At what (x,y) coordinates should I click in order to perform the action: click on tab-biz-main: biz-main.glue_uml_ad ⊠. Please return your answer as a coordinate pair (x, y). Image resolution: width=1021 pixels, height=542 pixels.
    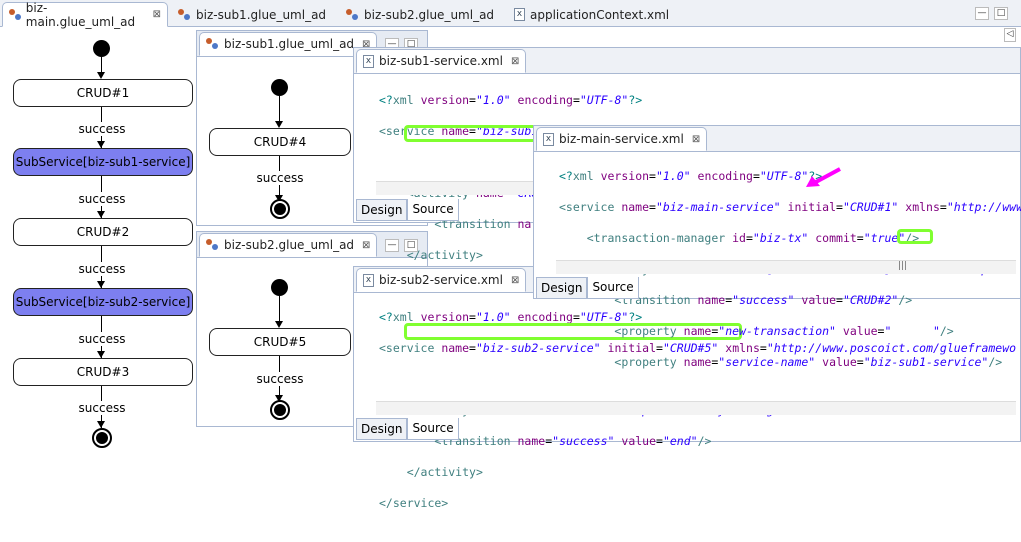
    Looking at the image, I should click on (85, 14).